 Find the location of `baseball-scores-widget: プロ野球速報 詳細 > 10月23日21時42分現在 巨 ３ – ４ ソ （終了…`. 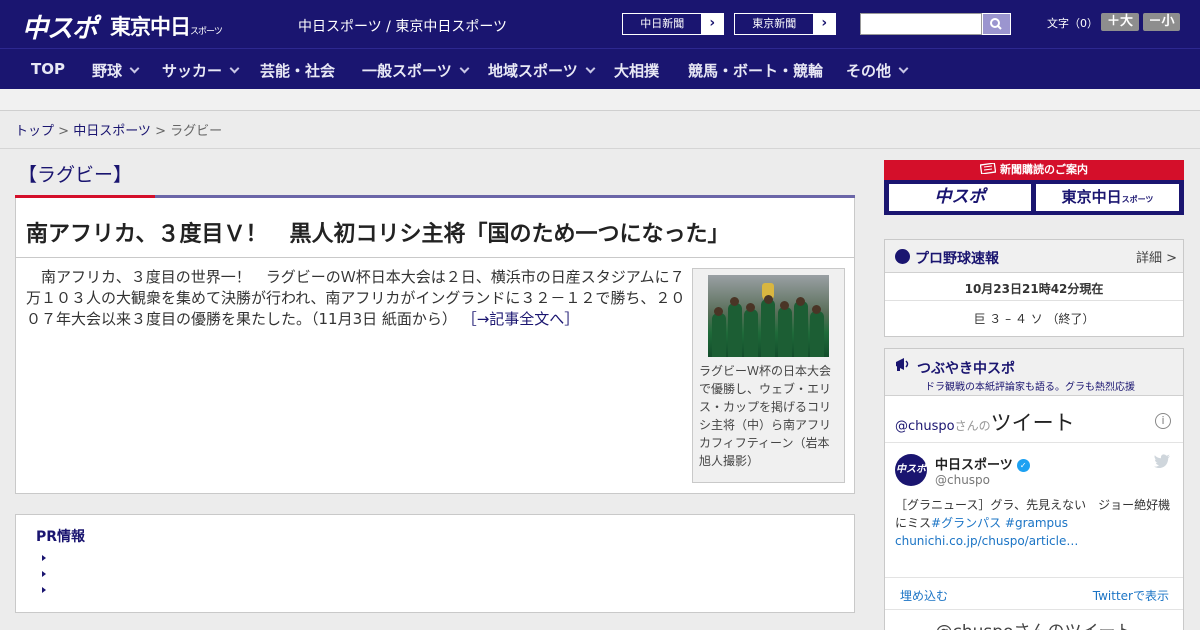

baseball-scores-widget: プロ野球速報 詳細 > 10月23日21時42分現在 巨 ３ – ４ ソ （終了… is located at coordinates (1034, 288).